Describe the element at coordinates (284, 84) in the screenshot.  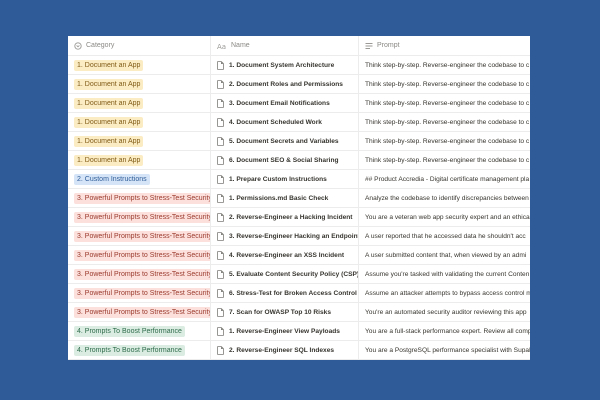
I see `name-cell: 2. Document Roles and Permissions` at that location.